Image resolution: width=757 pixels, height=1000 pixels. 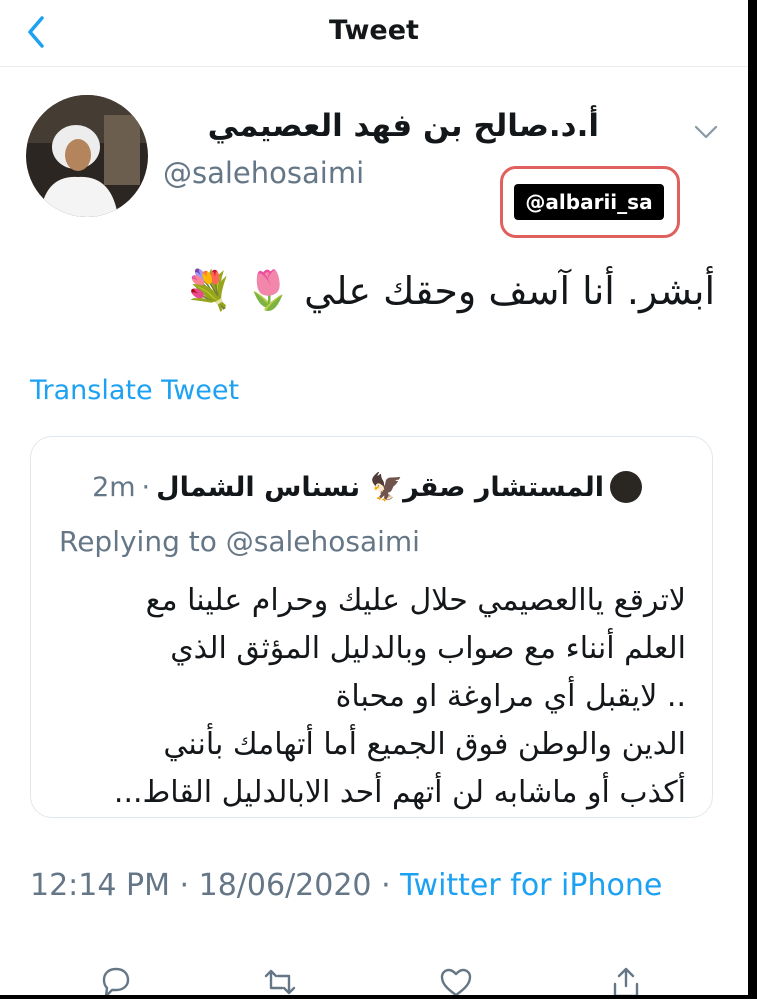 I want to click on author-handle: @salehosaimi, so click(x=263, y=173).